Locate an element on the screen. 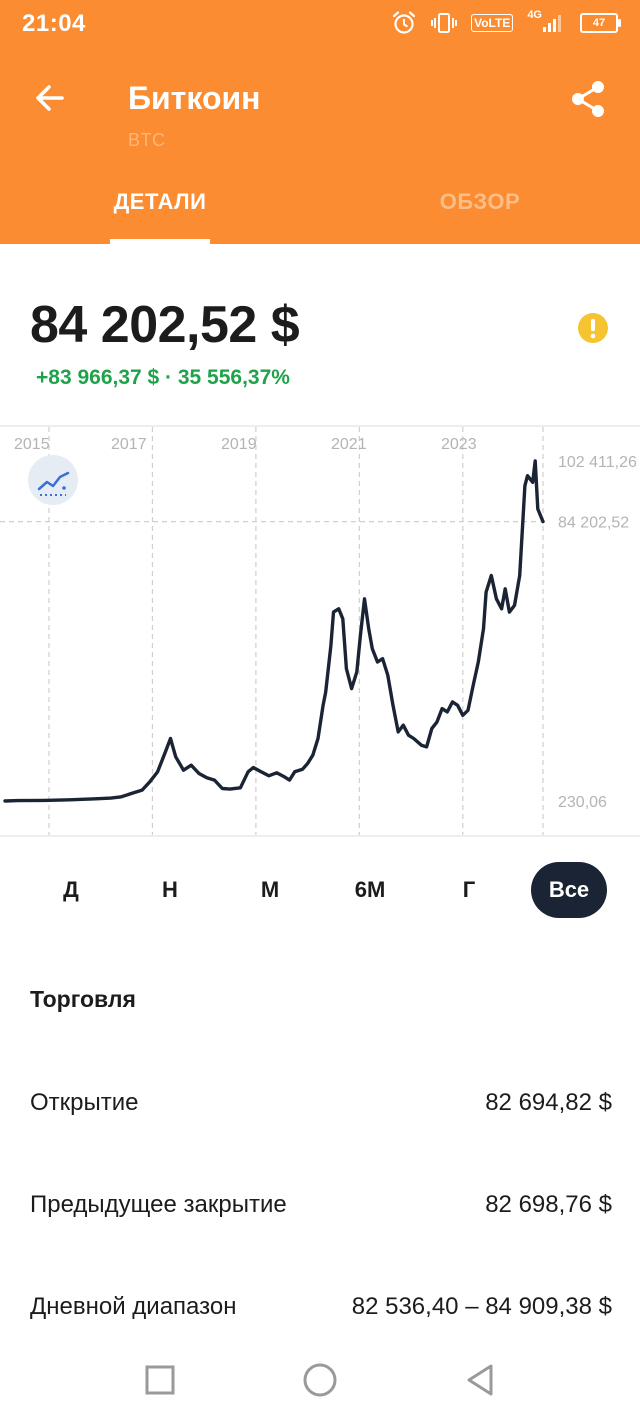 This screenshot has height=1423, width=640. back-triangle-icon is located at coordinates (480, 1380).